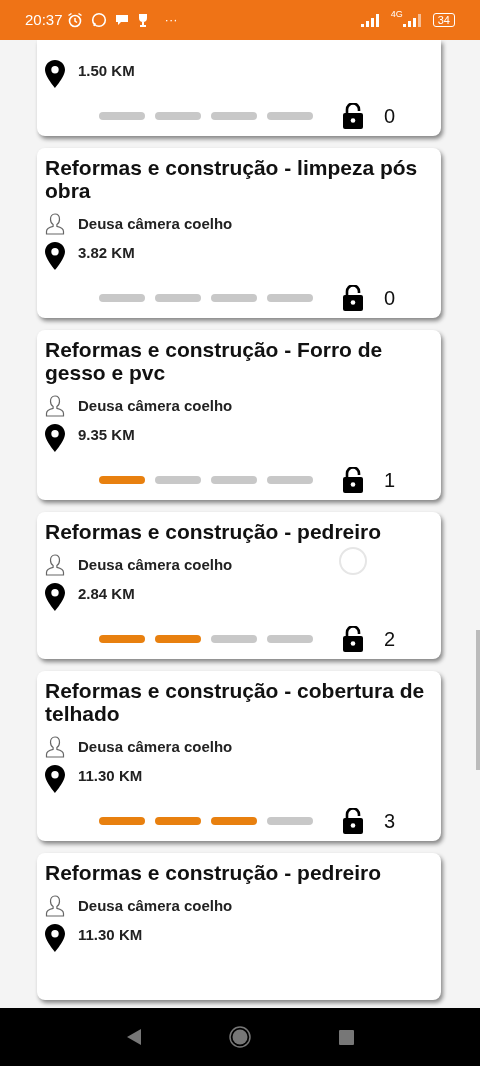  Describe the element at coordinates (239, 756) in the screenshot. I see `job-card: Reformas e construção - cobertura de telhado Deusa câmera coelho 11.30 KM 3` at that location.